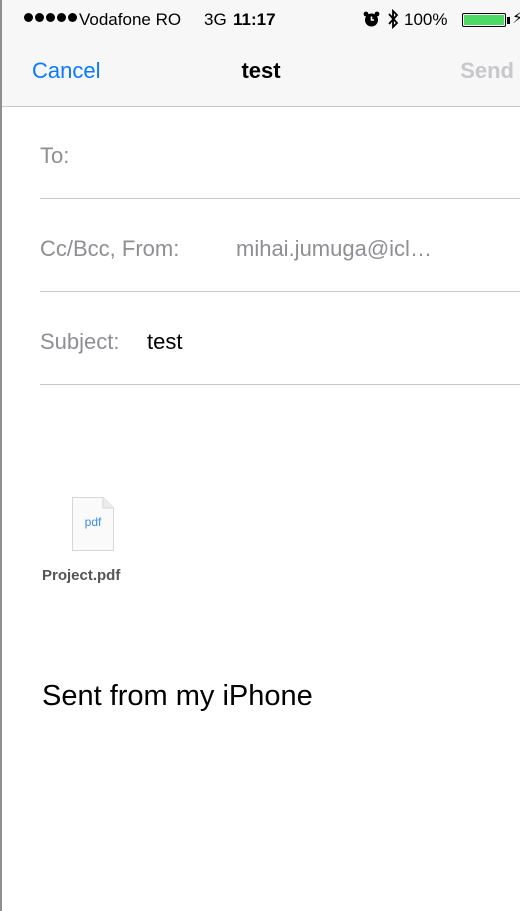  What do you see at coordinates (110, 248) in the screenshot?
I see `cc-bcc-from-label: Cc/Bcc, From:` at bounding box center [110, 248].